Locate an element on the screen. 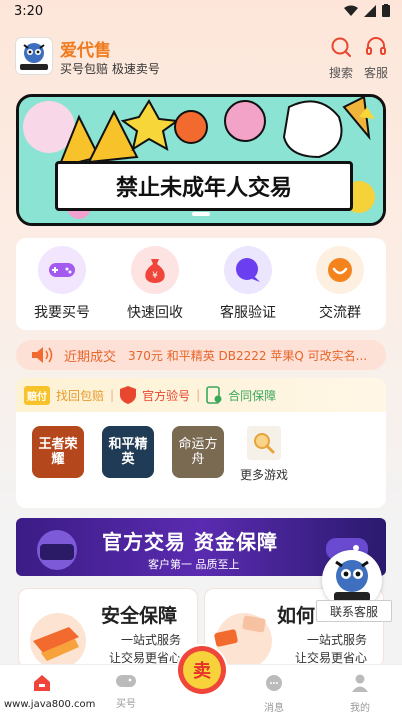 Image resolution: width=402 pixels, height=714 pixels. chat-bubble-icon is located at coordinates (248, 270).